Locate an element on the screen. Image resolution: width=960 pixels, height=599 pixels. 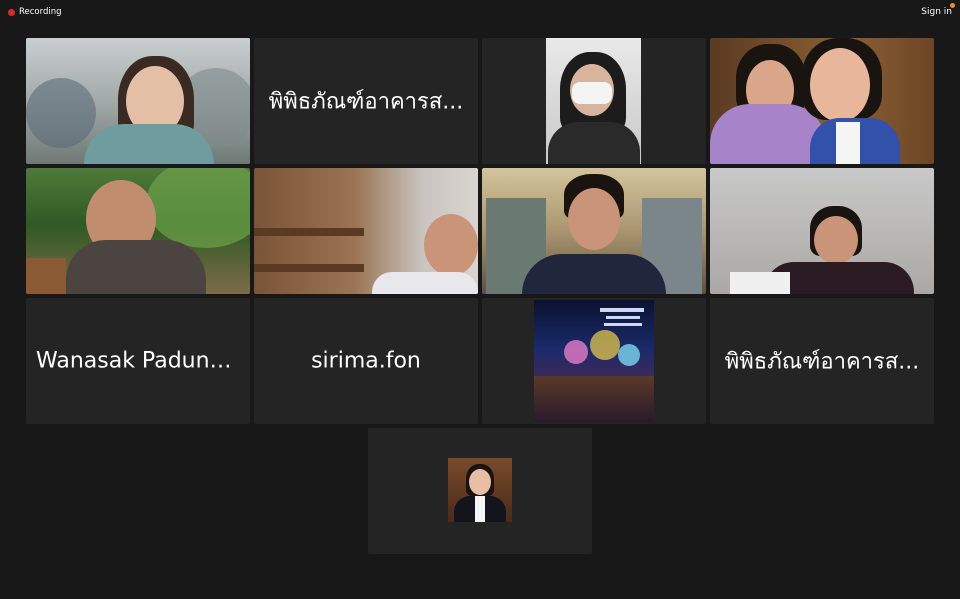
notification-dot-icon is located at coordinates (952, 5).